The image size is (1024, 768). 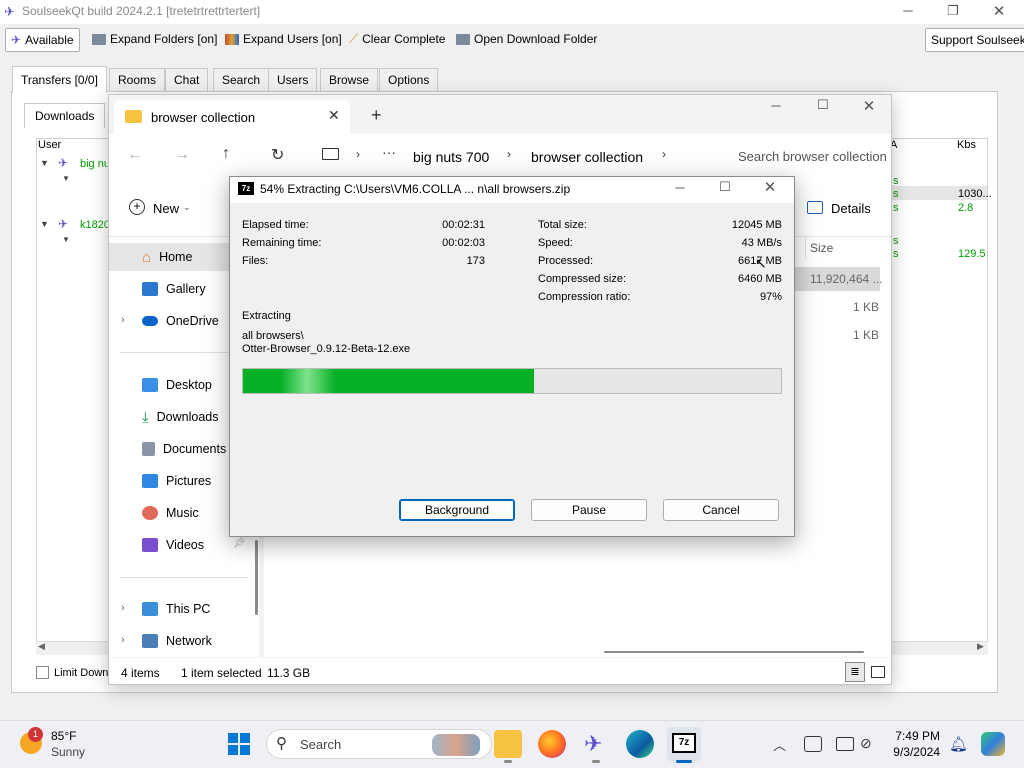 I want to click on pause-button: Pause, so click(x=589, y=510).